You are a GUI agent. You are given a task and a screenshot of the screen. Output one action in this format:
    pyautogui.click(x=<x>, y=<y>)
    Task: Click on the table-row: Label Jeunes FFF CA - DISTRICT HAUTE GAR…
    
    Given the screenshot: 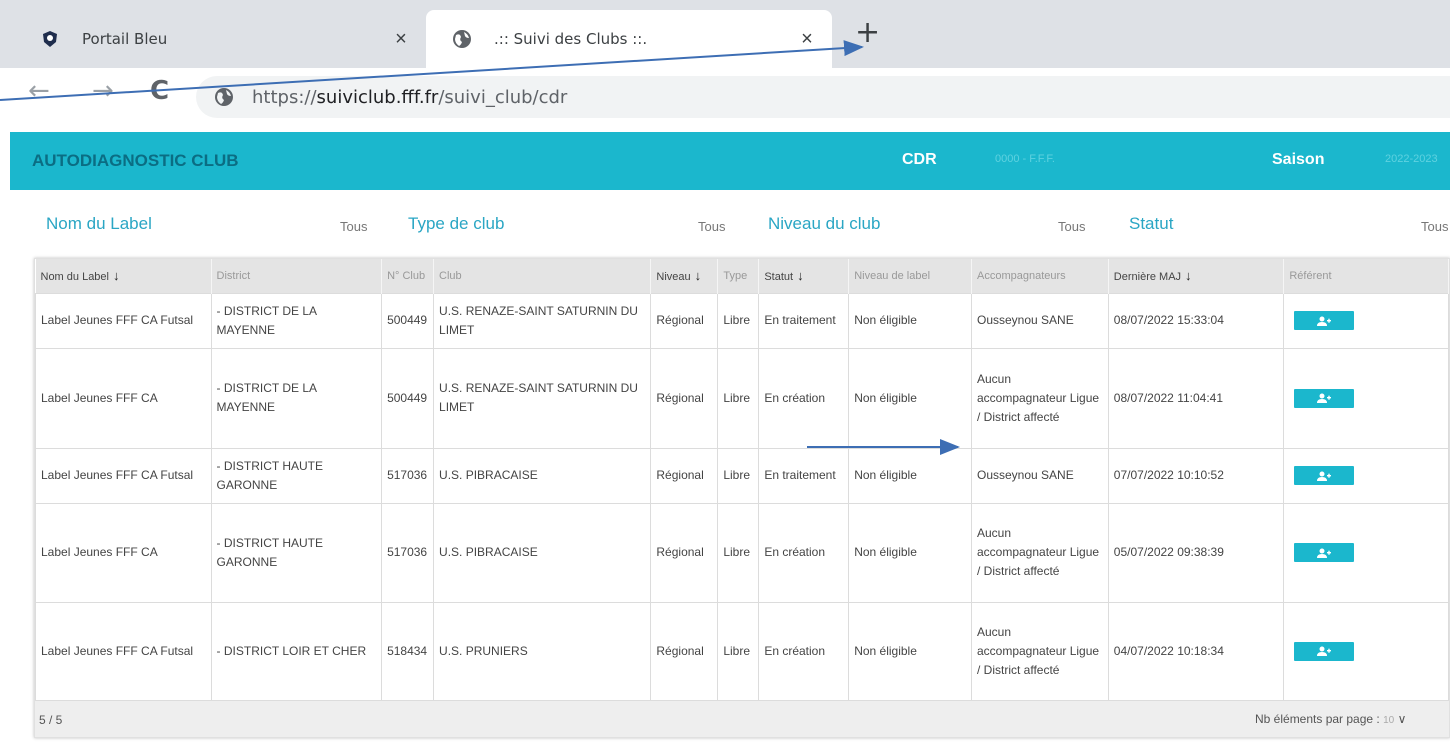 What is the action you would take?
    pyautogui.click(x=742, y=552)
    